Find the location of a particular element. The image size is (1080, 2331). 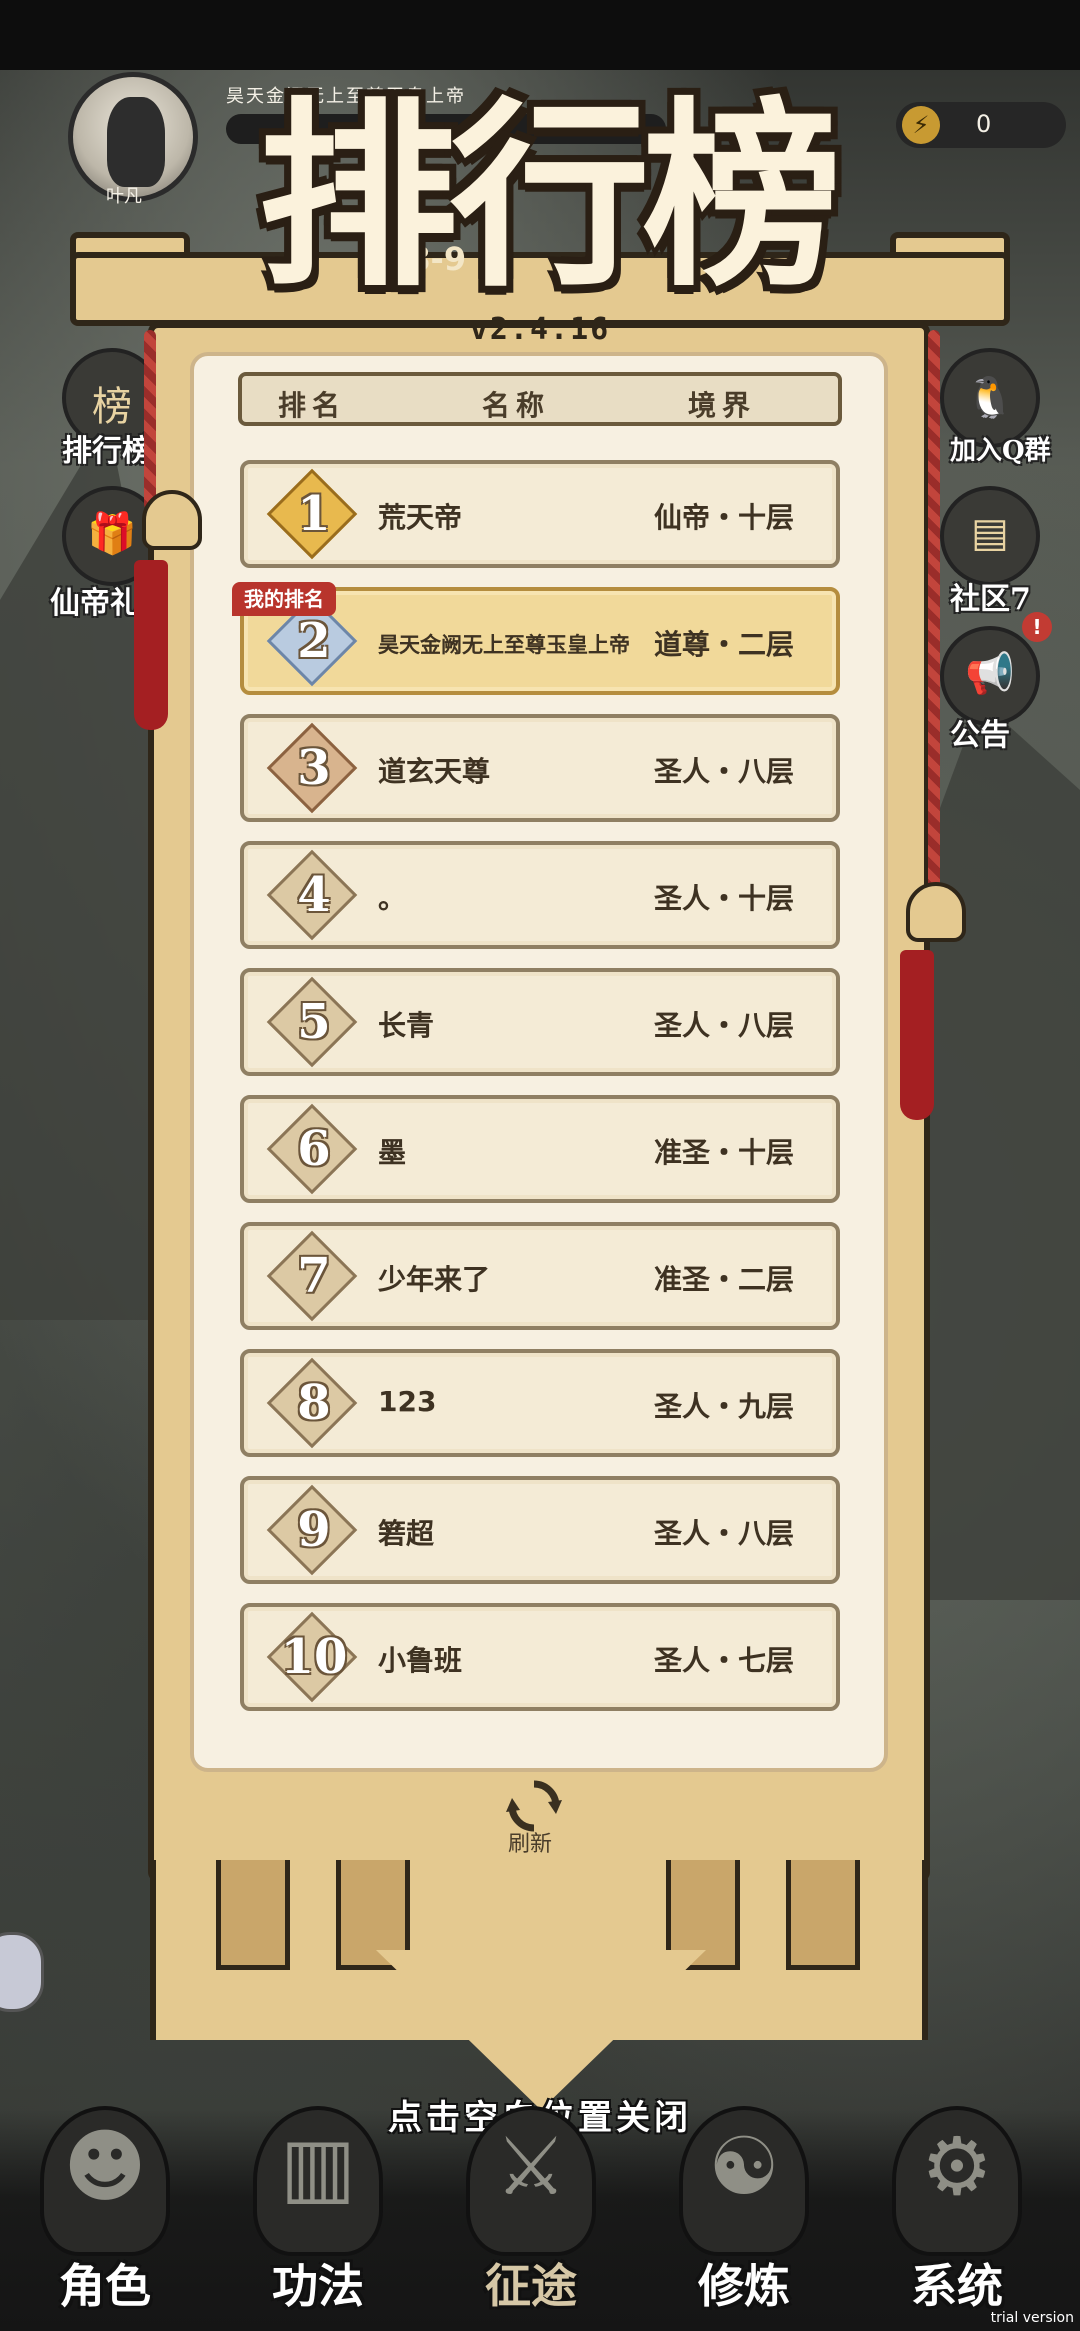

watermark: trial version is located at coordinates (1032, 2318).